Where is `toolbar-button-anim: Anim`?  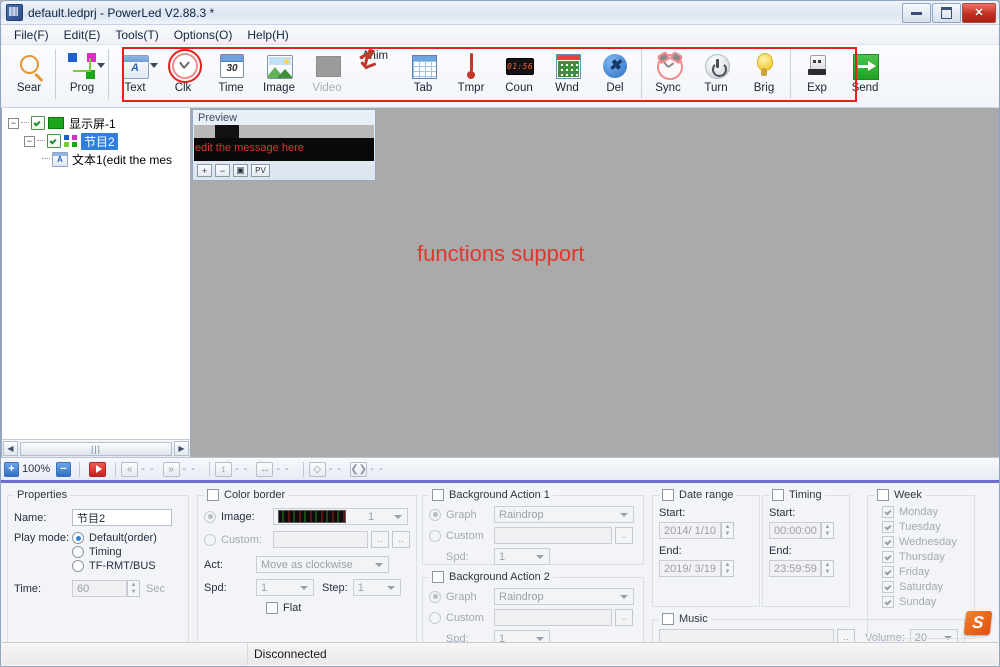
toolbar-button-anim: Anim is located at coordinates (375, 74).